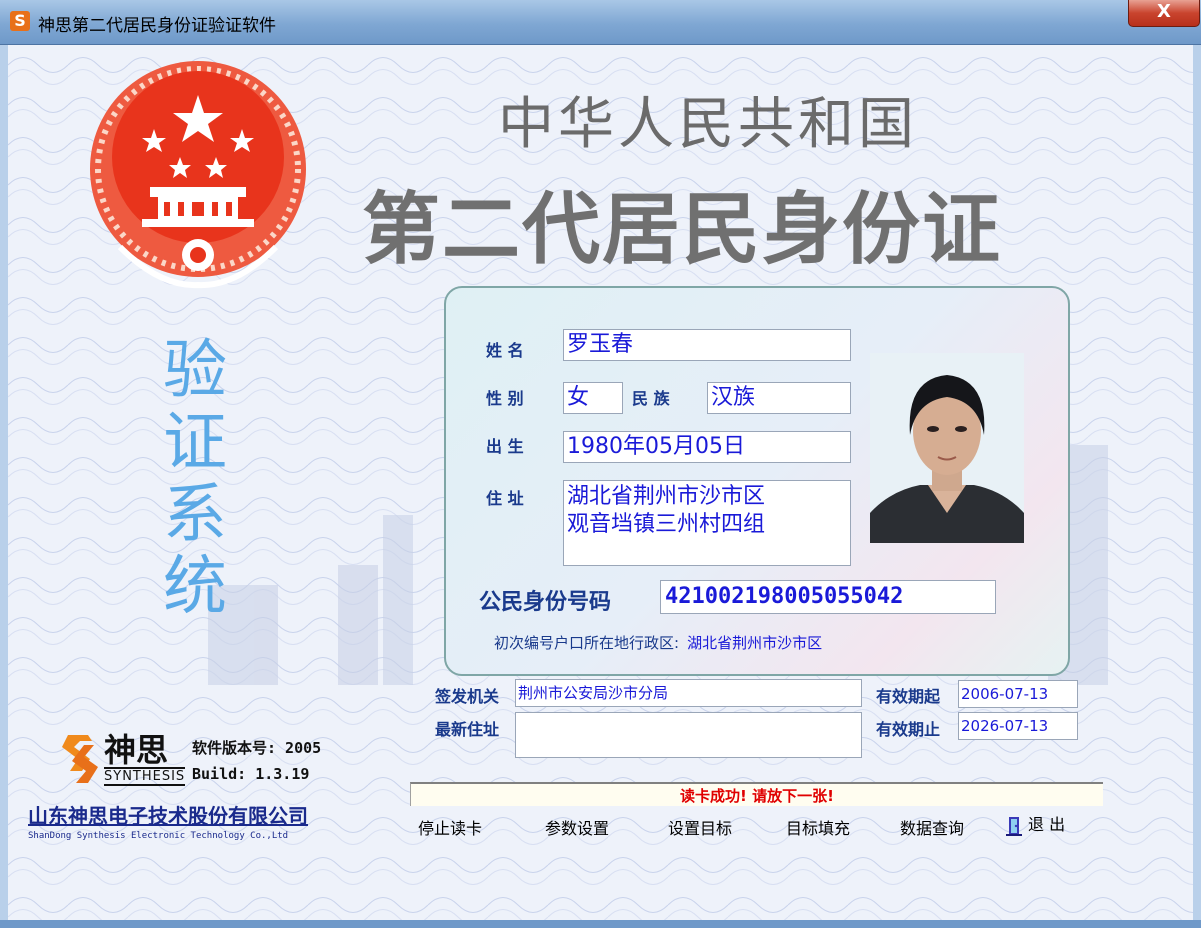 The width and height of the screenshot is (1201, 928). What do you see at coordinates (818, 827) in the screenshot?
I see `fill-target-button: 目标填充` at bounding box center [818, 827].